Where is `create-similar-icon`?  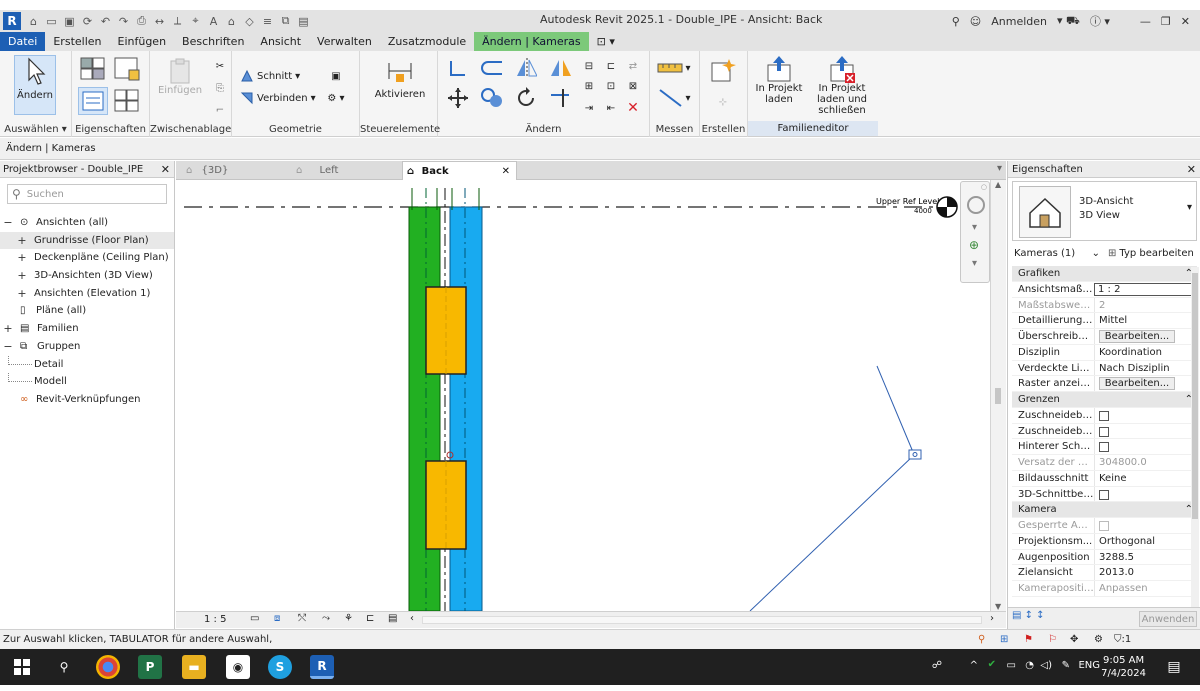 create-similar-icon is located at coordinates (723, 71).